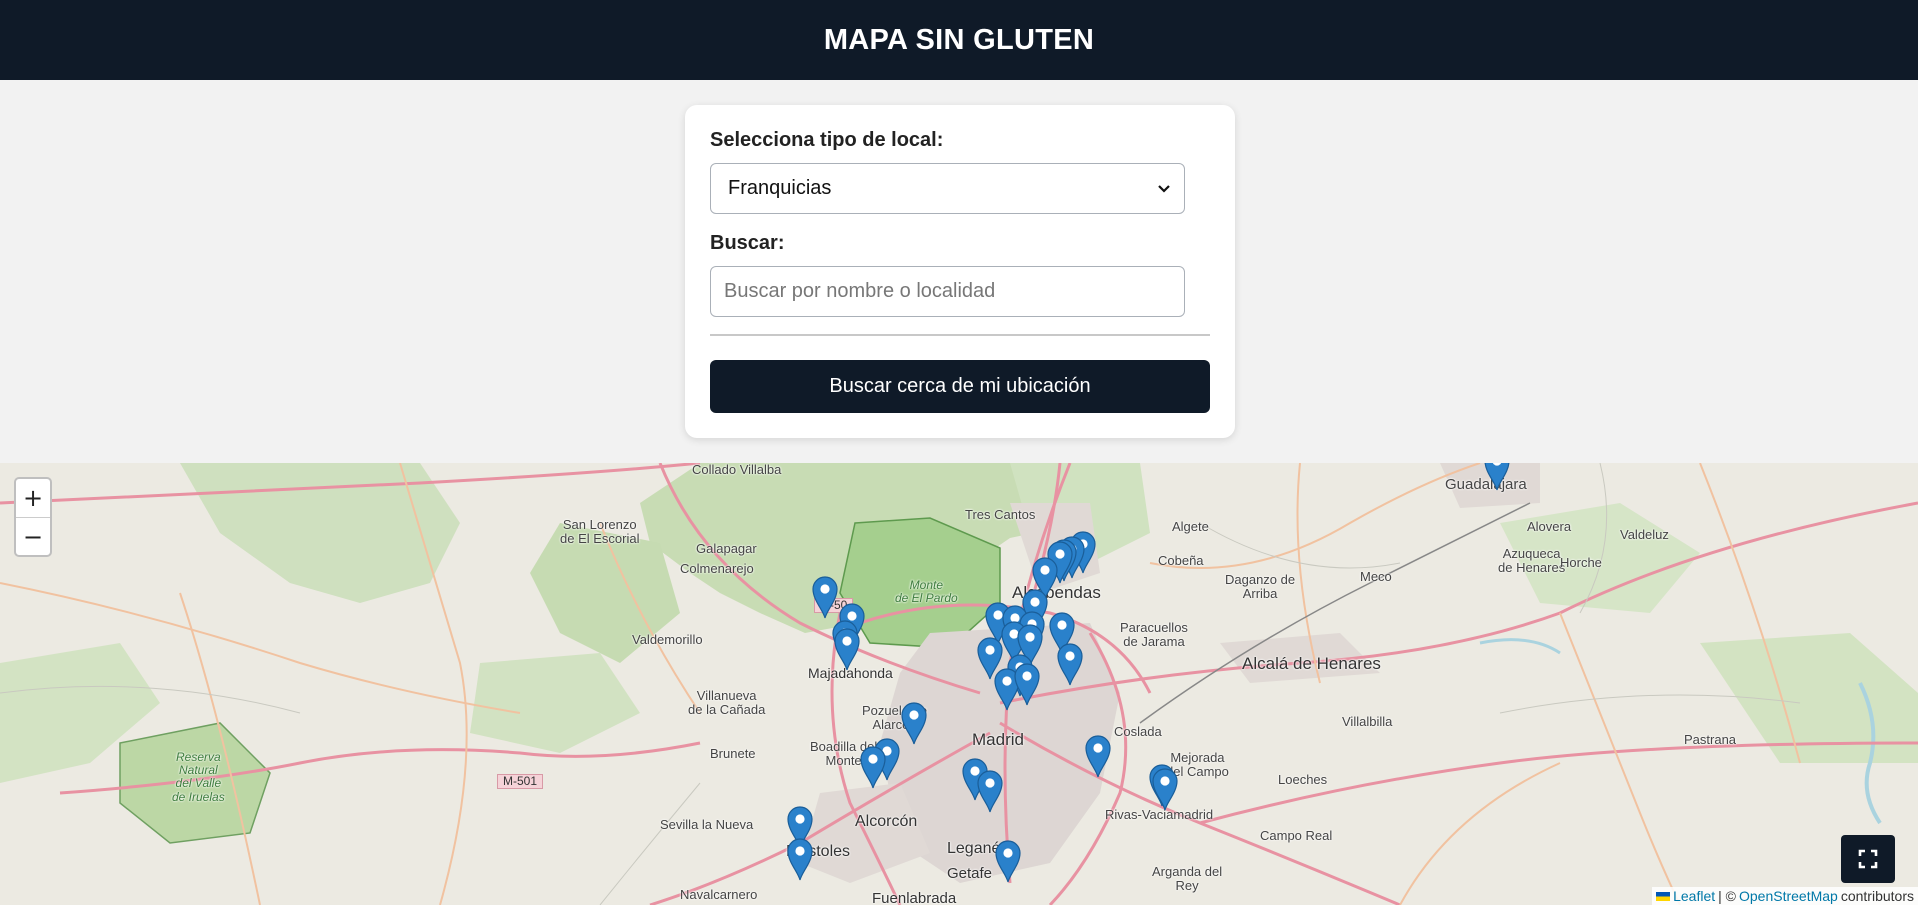 The height and width of the screenshot is (905, 1918). I want to click on place-label-reserva-text: Reserva Natural del Valle de Iruelas, so click(198, 777).